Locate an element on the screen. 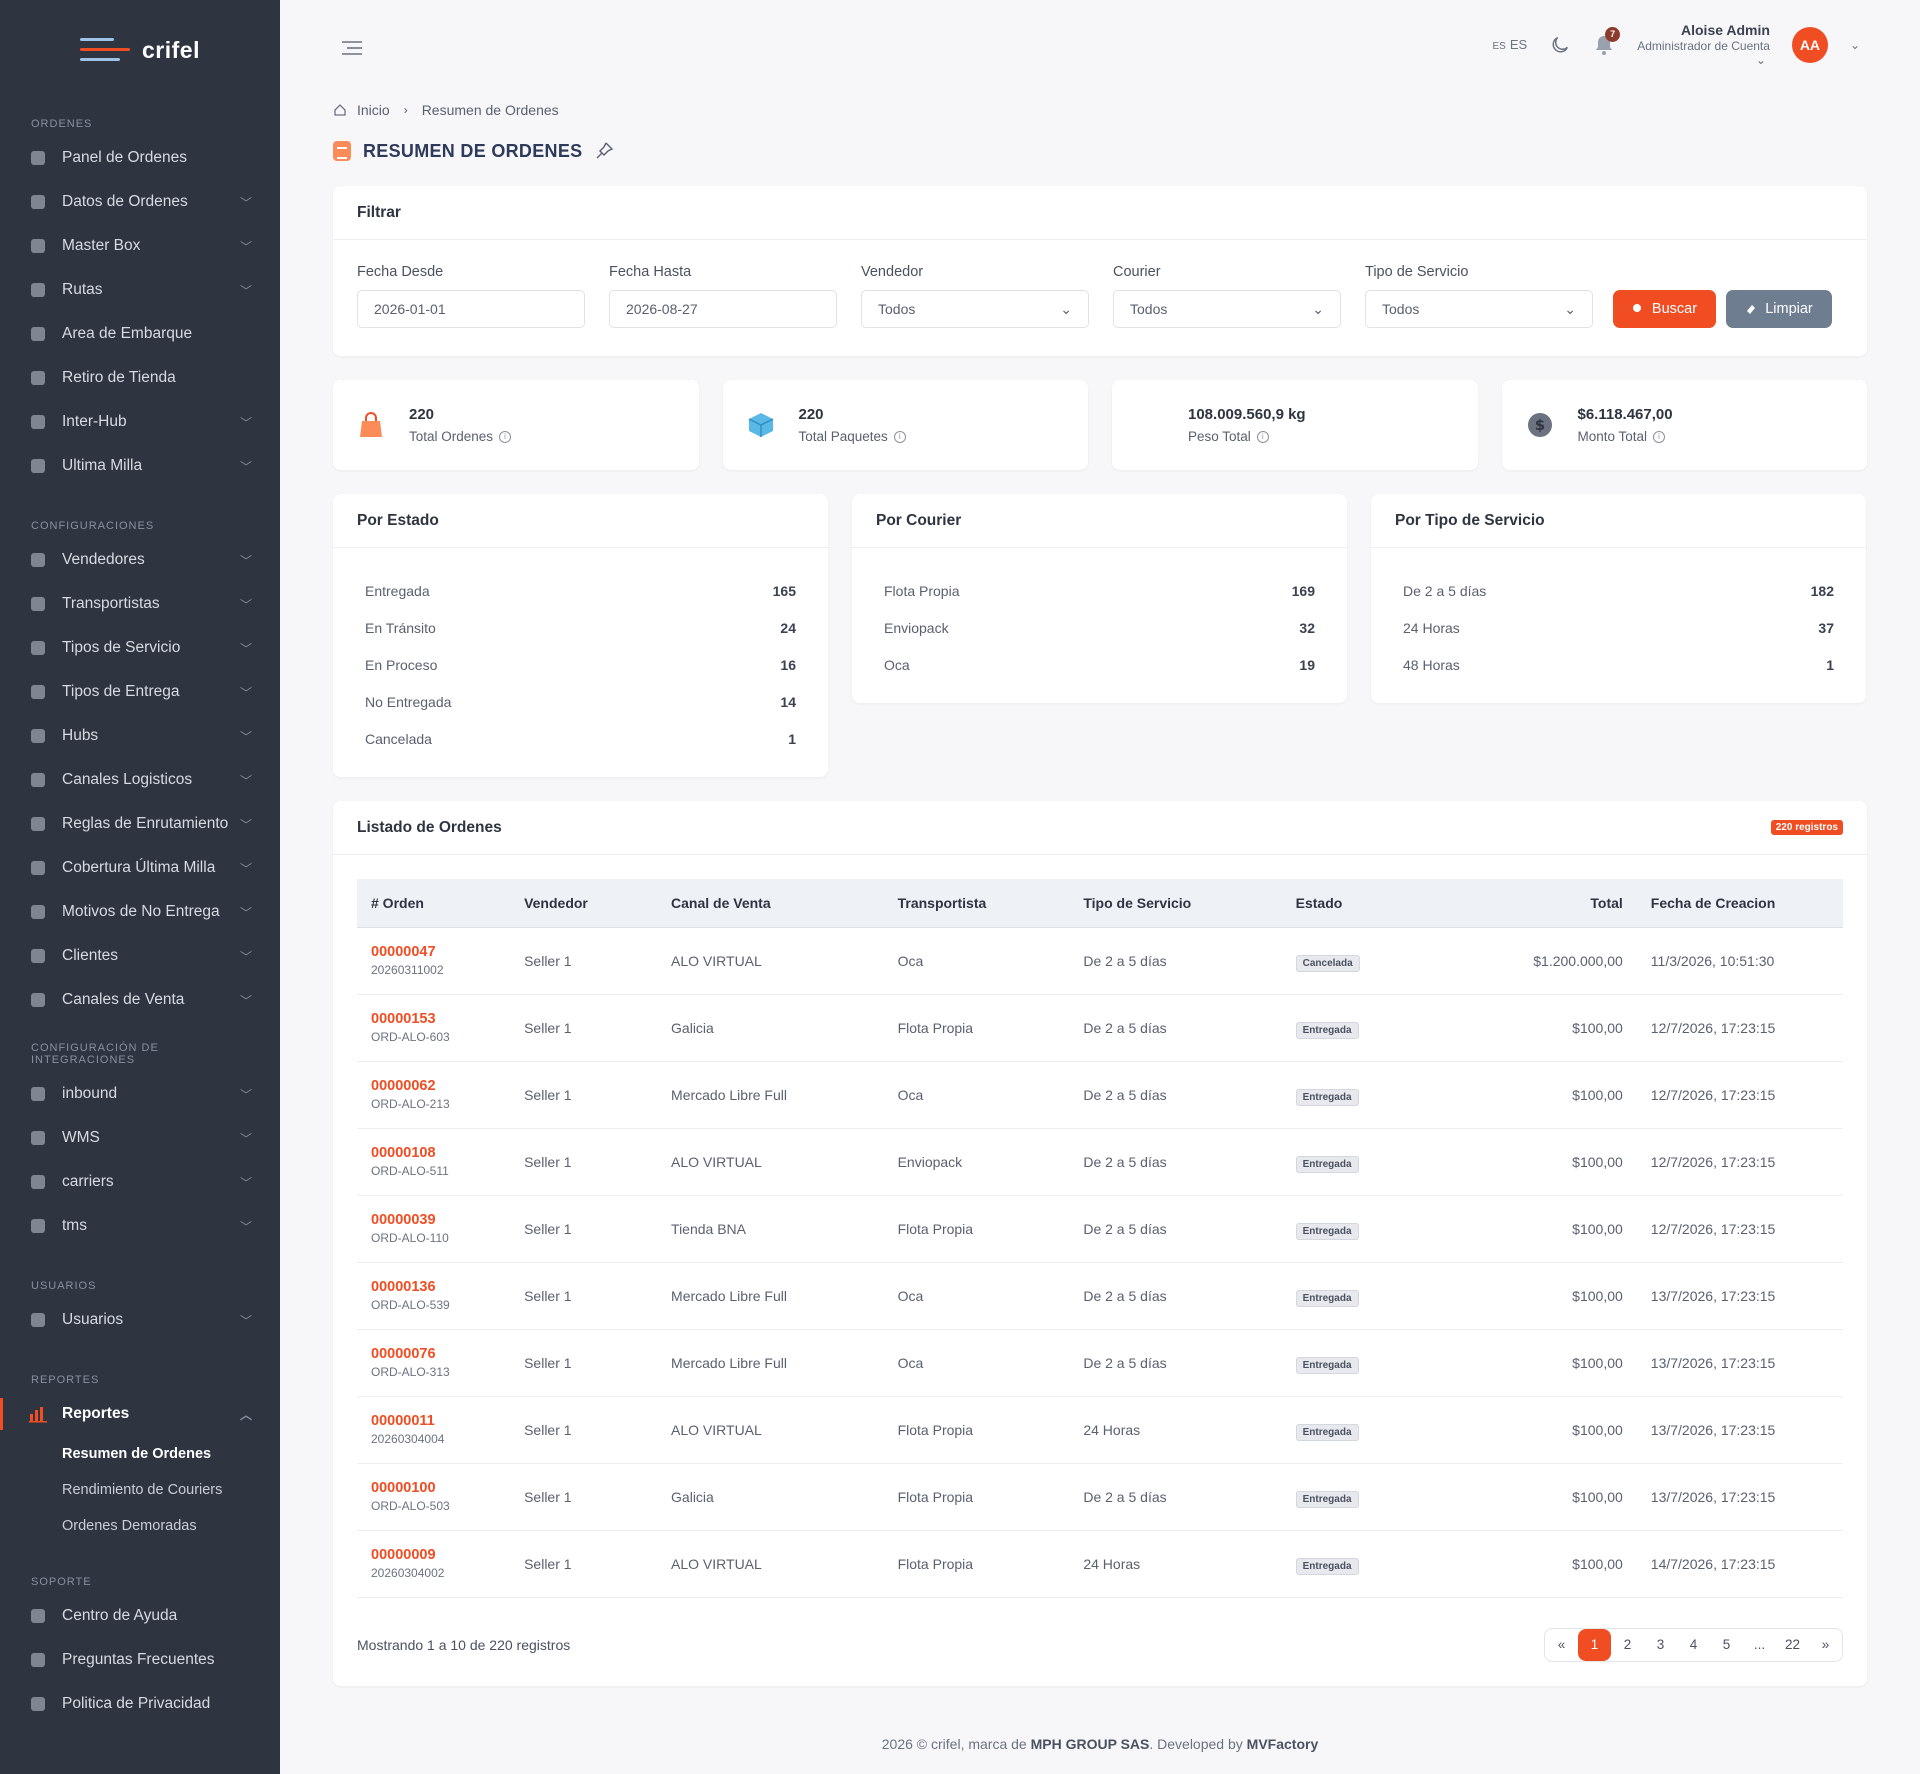  sidebar-item-tipos-de-servicio: Tipos de Servicio ﹀ is located at coordinates (140, 648).